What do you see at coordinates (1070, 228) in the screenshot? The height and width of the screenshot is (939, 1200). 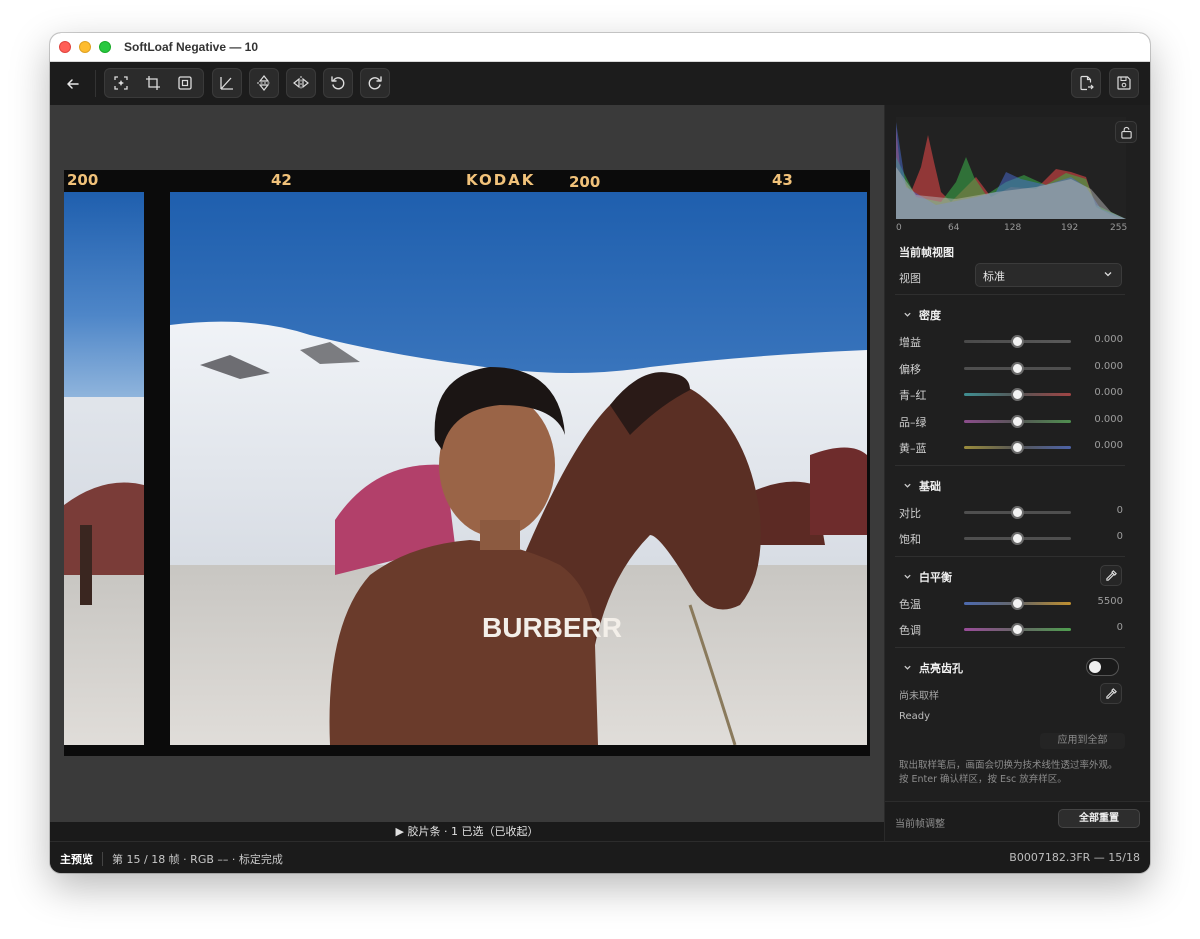 I see `histogram-tick: 192` at bounding box center [1070, 228].